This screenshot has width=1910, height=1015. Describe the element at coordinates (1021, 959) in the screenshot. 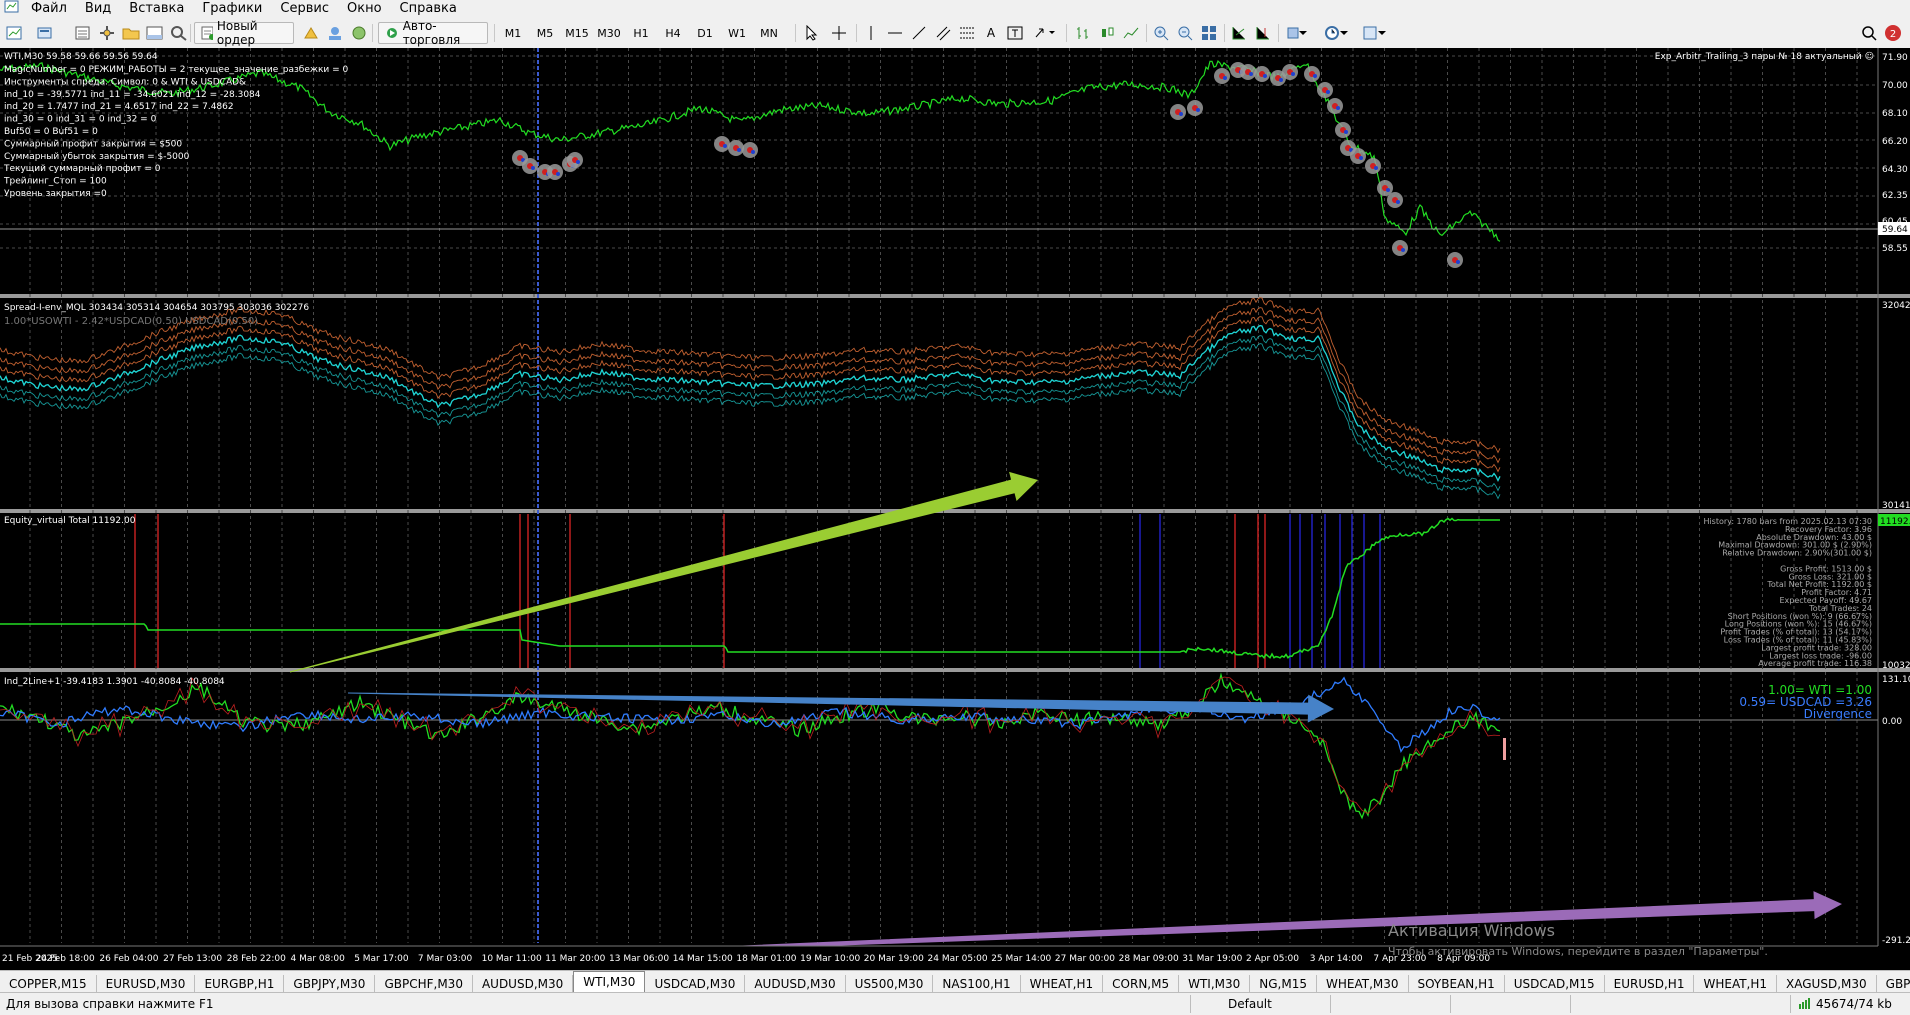

I see `time-axis-label: 25 Mar 14:00` at that location.